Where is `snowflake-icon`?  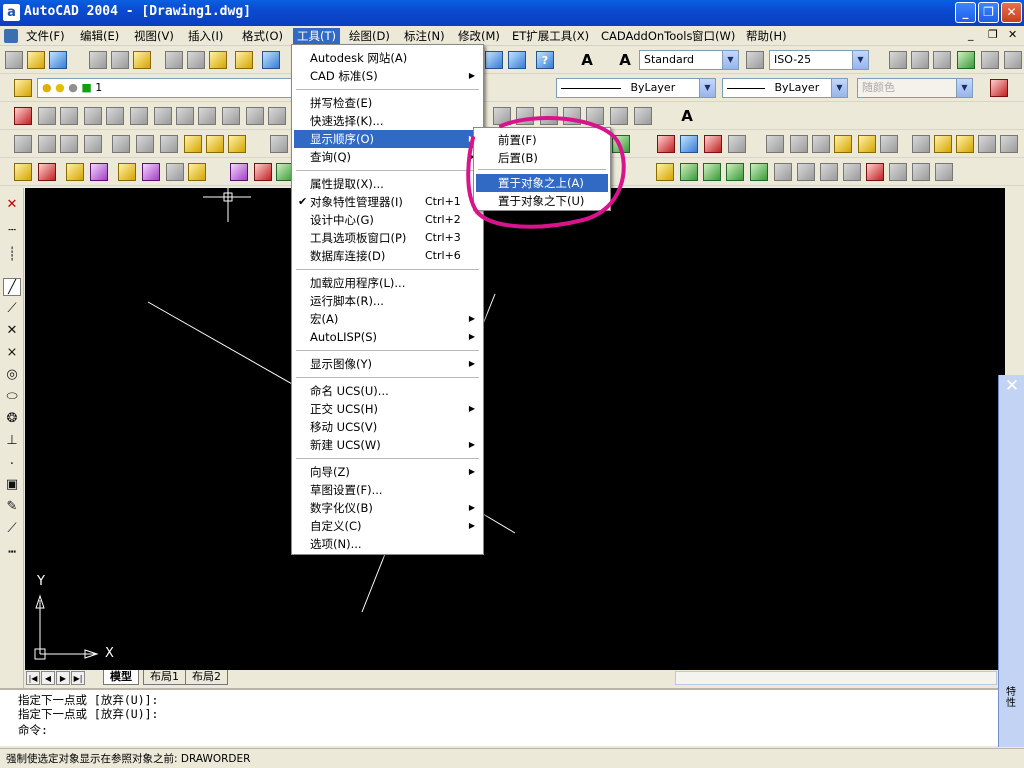
snowflake-icon is located at coordinates (921, 144).